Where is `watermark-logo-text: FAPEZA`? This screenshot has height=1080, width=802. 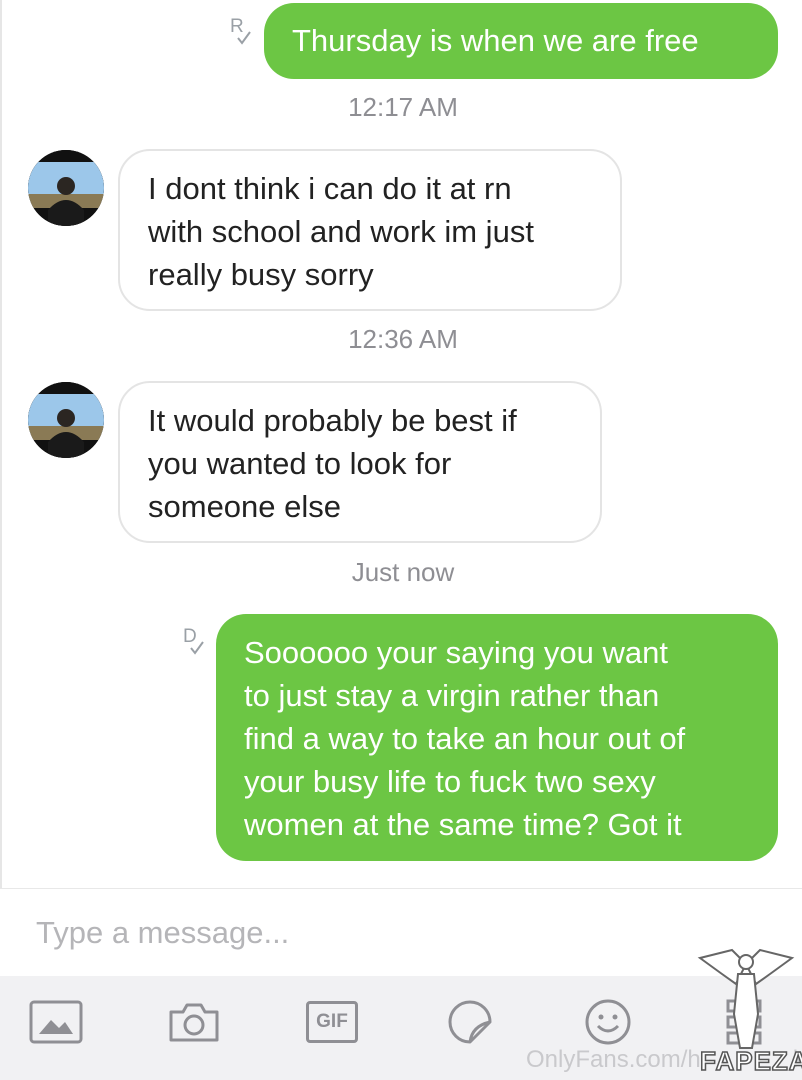
watermark-logo-text: FAPEZA is located at coordinates (750, 1061).